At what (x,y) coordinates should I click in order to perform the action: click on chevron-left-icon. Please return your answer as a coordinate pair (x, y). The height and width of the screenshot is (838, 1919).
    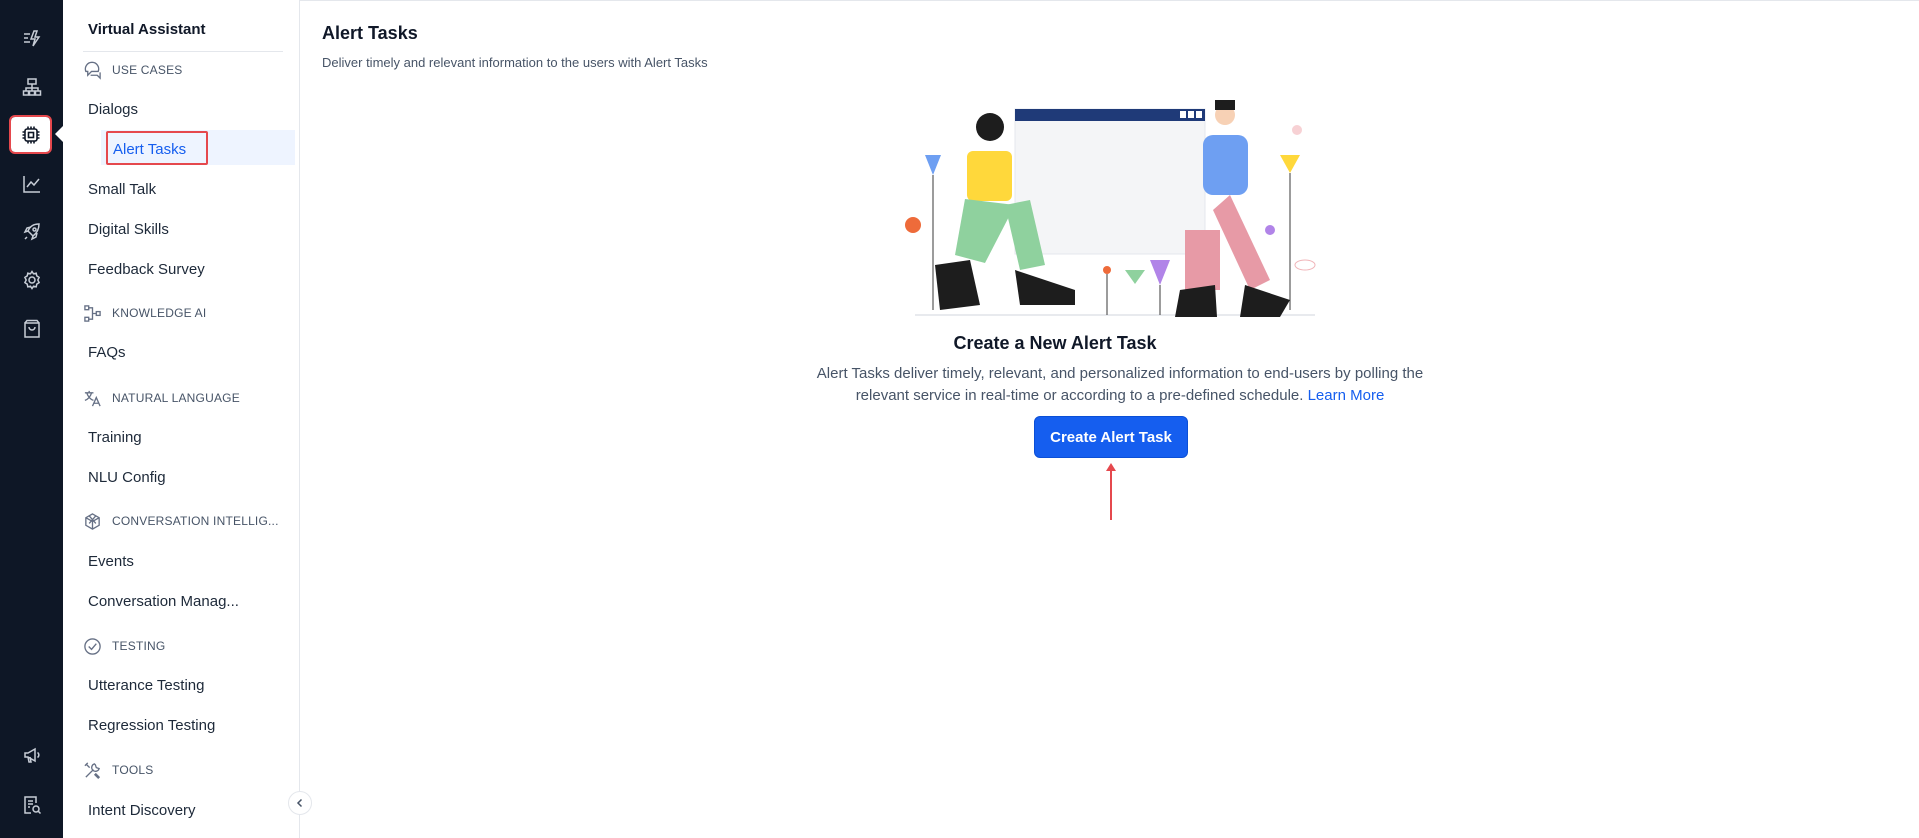
    Looking at the image, I should click on (299, 803).